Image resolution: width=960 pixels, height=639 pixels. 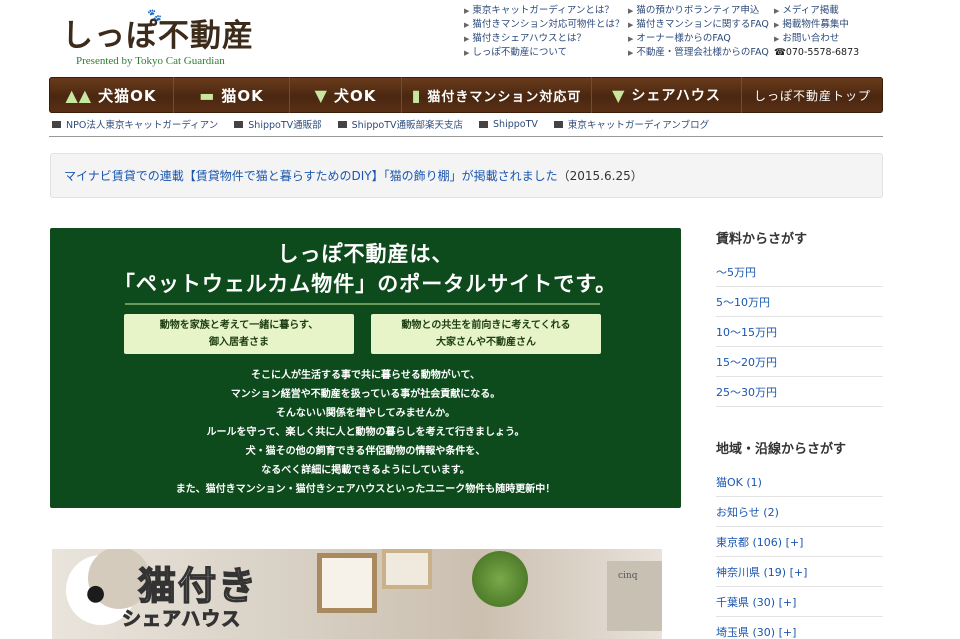 What do you see at coordinates (346, 95) in the screenshot?
I see `nav-item-dog-ok: ▼ 犬OK` at bounding box center [346, 95].